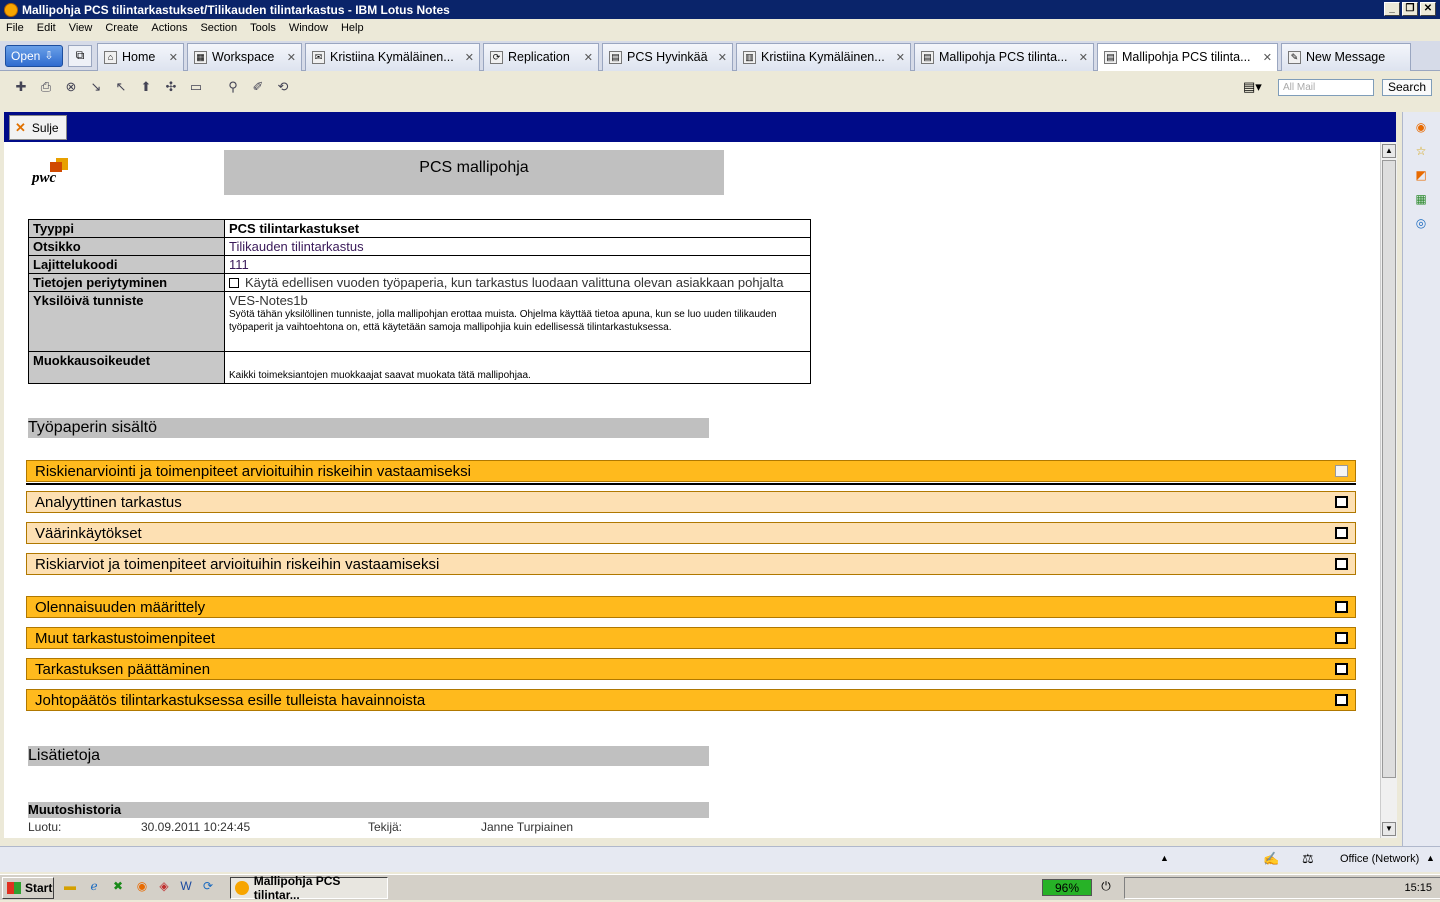 Image resolution: width=1440 pixels, height=902 pixels. I want to click on section-analytical-review: Analyyttinen tarkastus, so click(691, 502).